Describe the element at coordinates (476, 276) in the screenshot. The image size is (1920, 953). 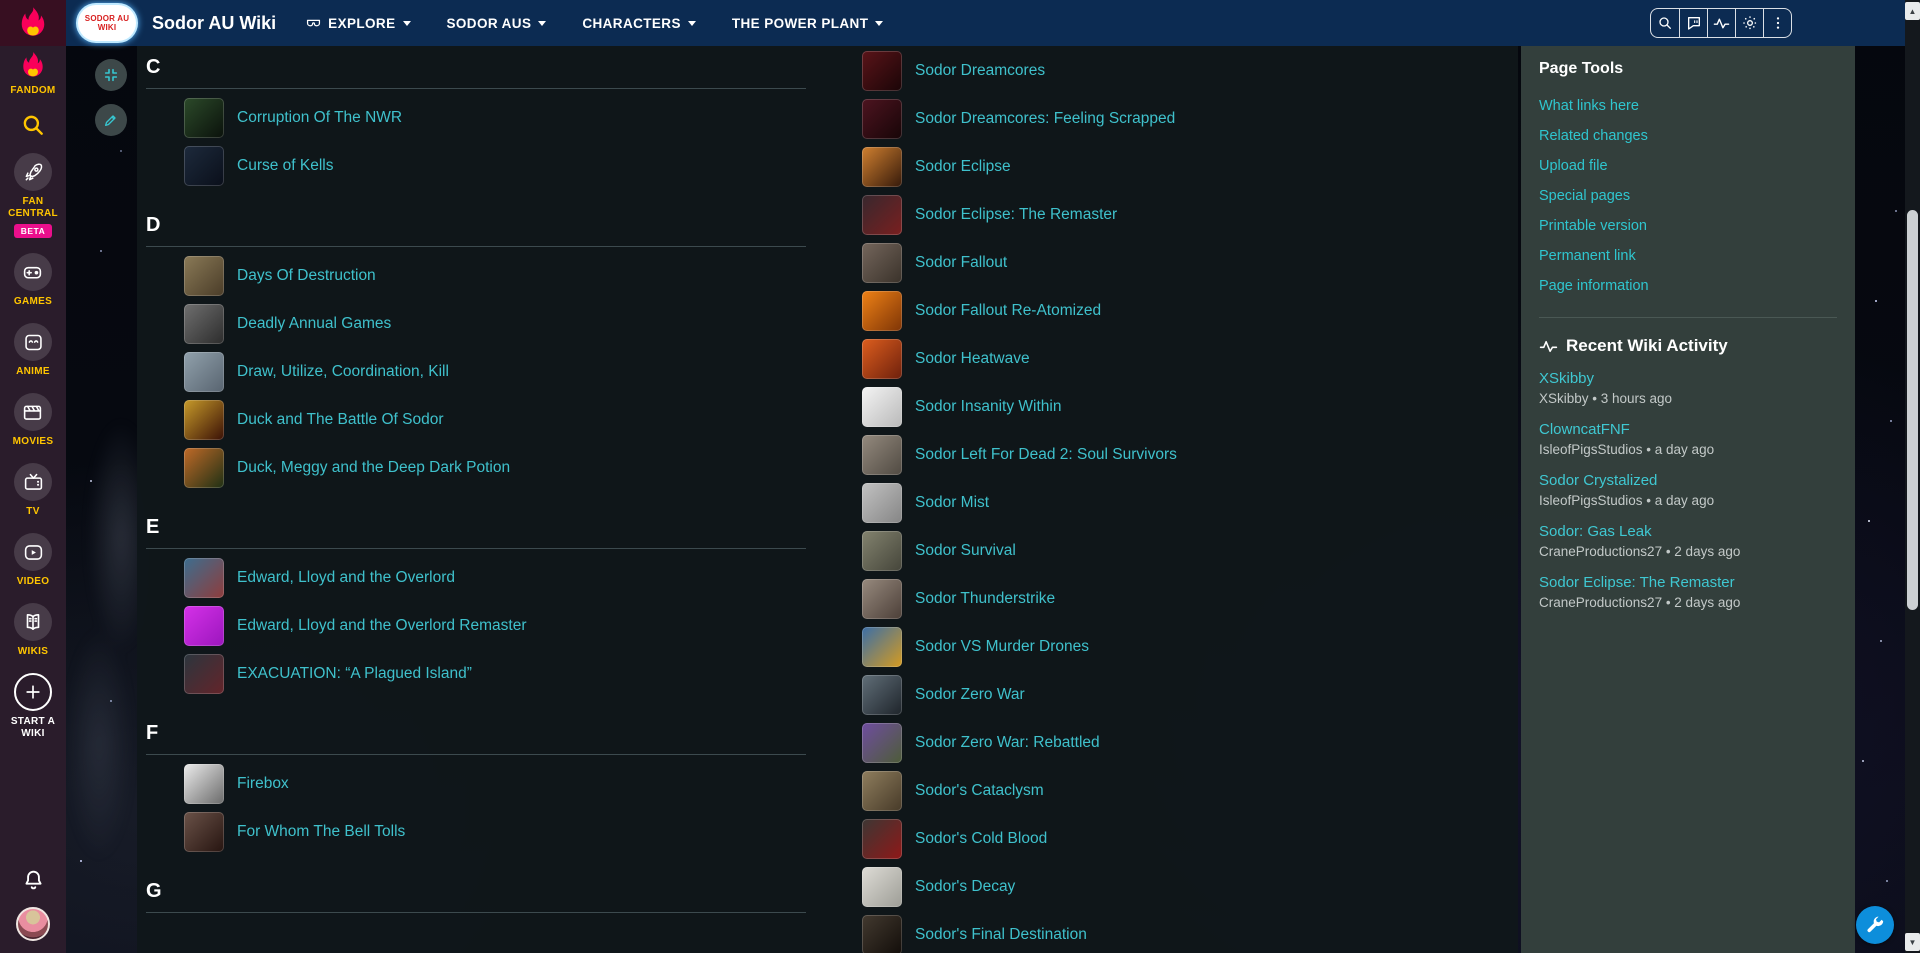
I see `category-entry: Days Of Destruction` at that location.